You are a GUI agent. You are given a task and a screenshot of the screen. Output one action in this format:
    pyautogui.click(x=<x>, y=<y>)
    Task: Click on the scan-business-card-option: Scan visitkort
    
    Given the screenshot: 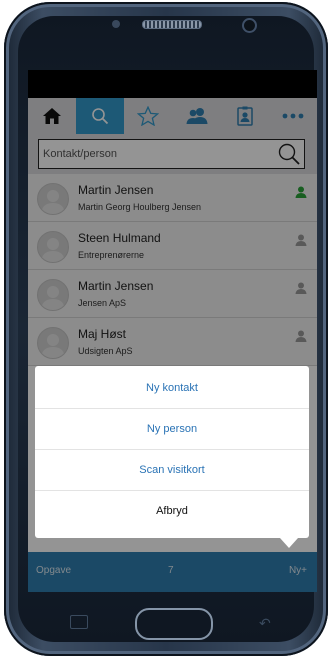 What is the action you would take?
    pyautogui.click(x=172, y=470)
    